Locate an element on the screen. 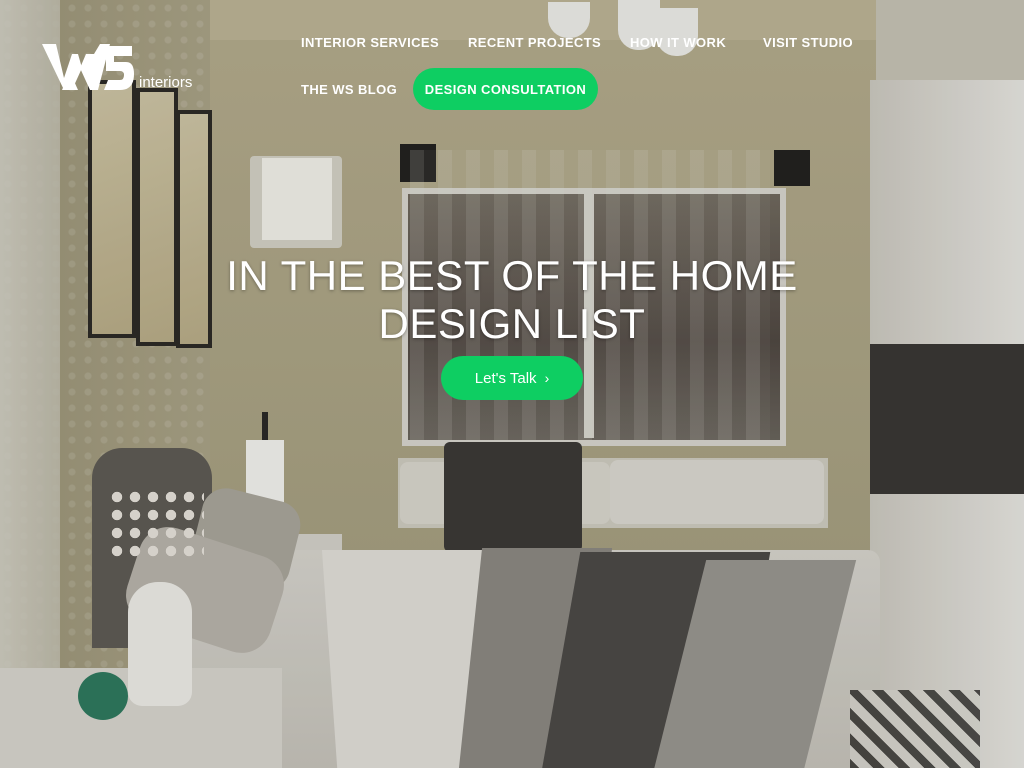  hero-title: IN THE BEST OF THE HOME DESIGN LIST is located at coordinates (512, 300).